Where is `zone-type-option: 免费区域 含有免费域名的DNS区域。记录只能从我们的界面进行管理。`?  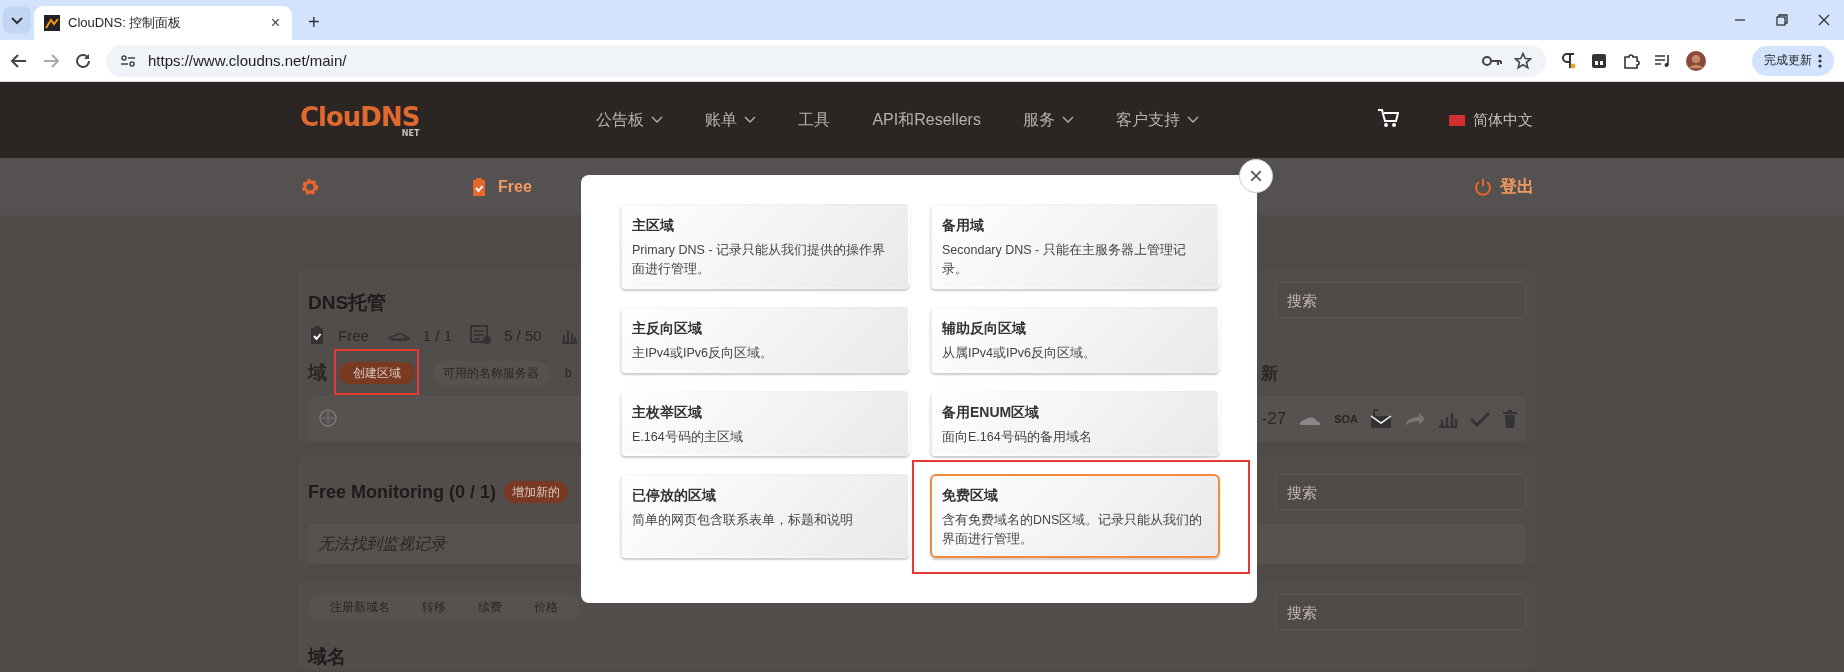
zone-type-option: 免费区域 含有免费域名的DNS区域。记录只能从我们的界面进行管理。 is located at coordinates (1075, 516).